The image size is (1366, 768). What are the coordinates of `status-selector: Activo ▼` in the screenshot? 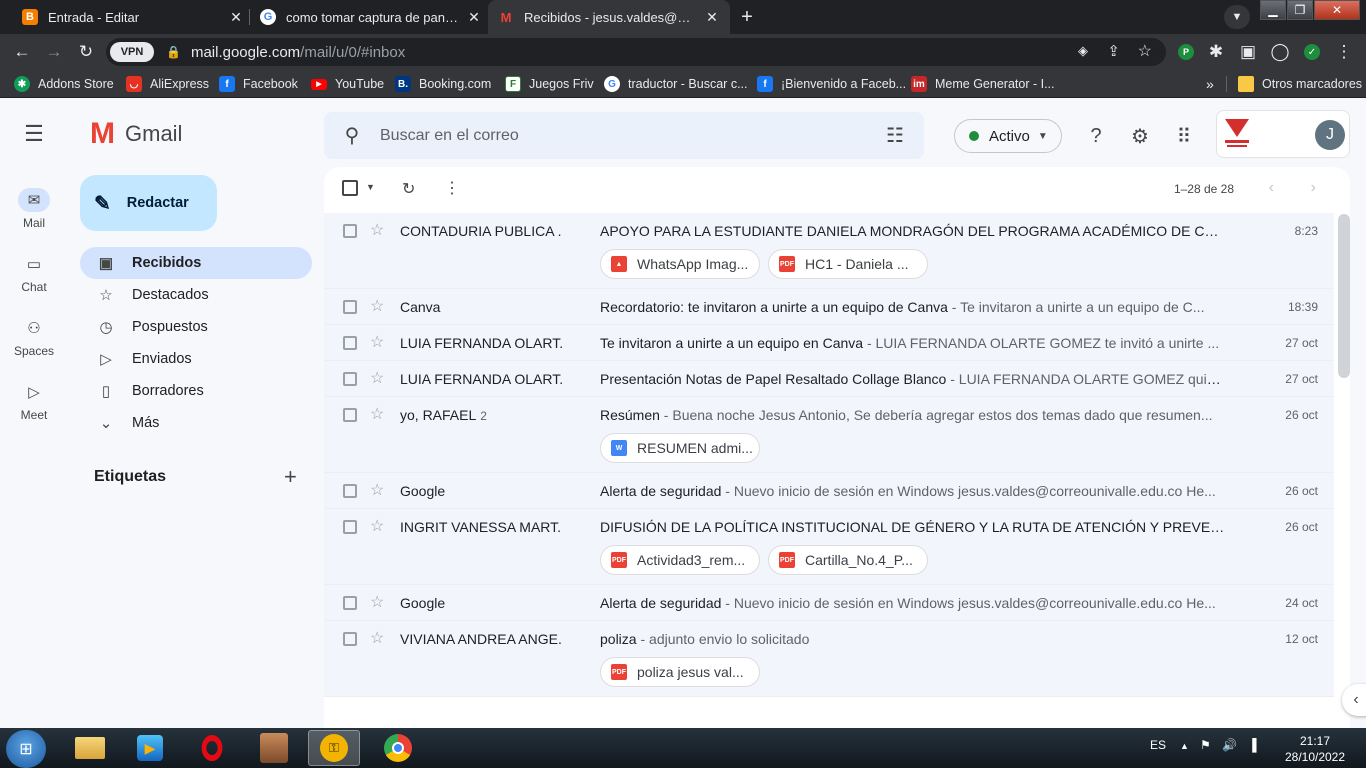 It's located at (1008, 136).